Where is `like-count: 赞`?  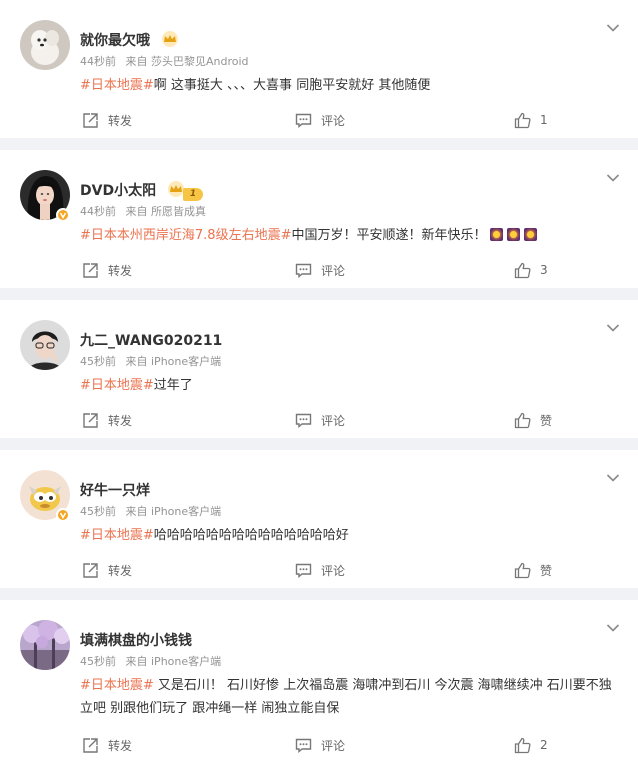
like-count: 赞 is located at coordinates (546, 570).